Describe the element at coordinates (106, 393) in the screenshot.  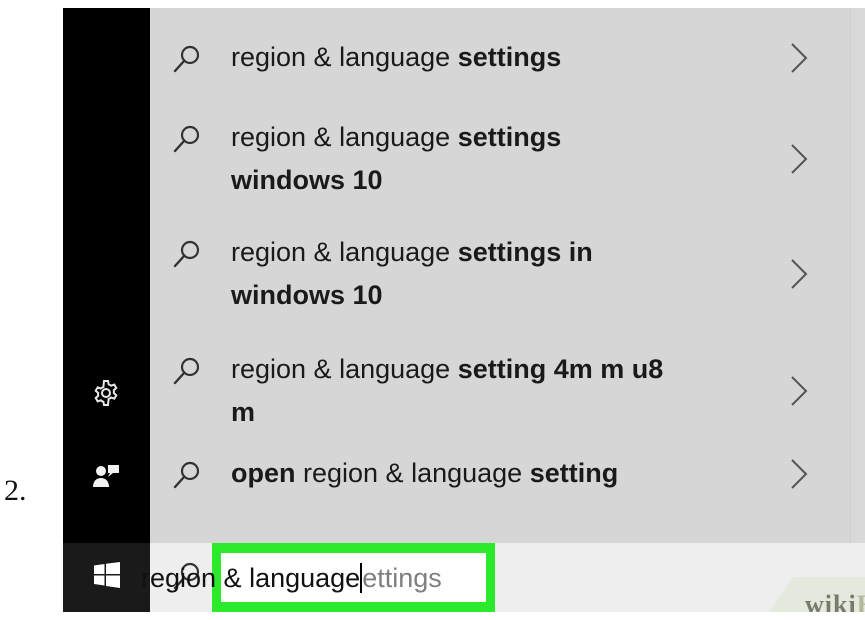
I see `gear-icon` at that location.